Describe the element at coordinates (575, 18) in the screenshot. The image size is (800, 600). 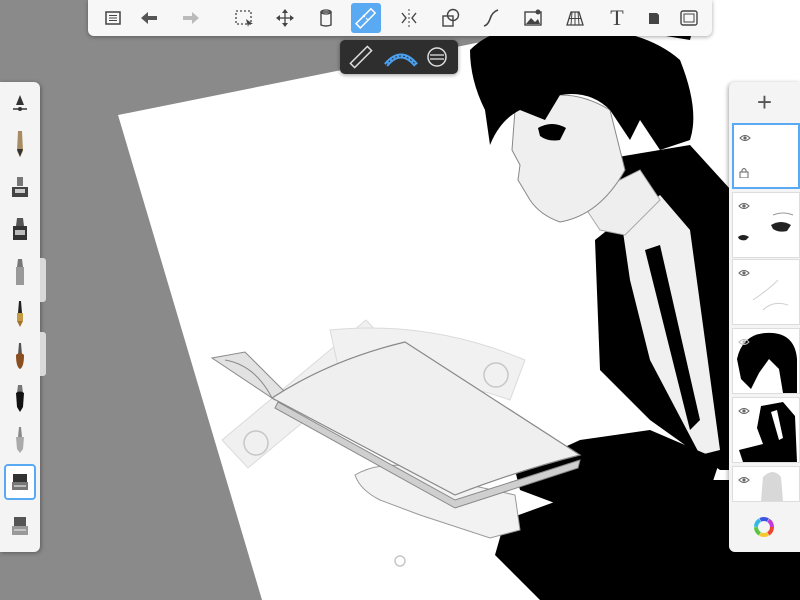
I see `perspective-icon` at that location.